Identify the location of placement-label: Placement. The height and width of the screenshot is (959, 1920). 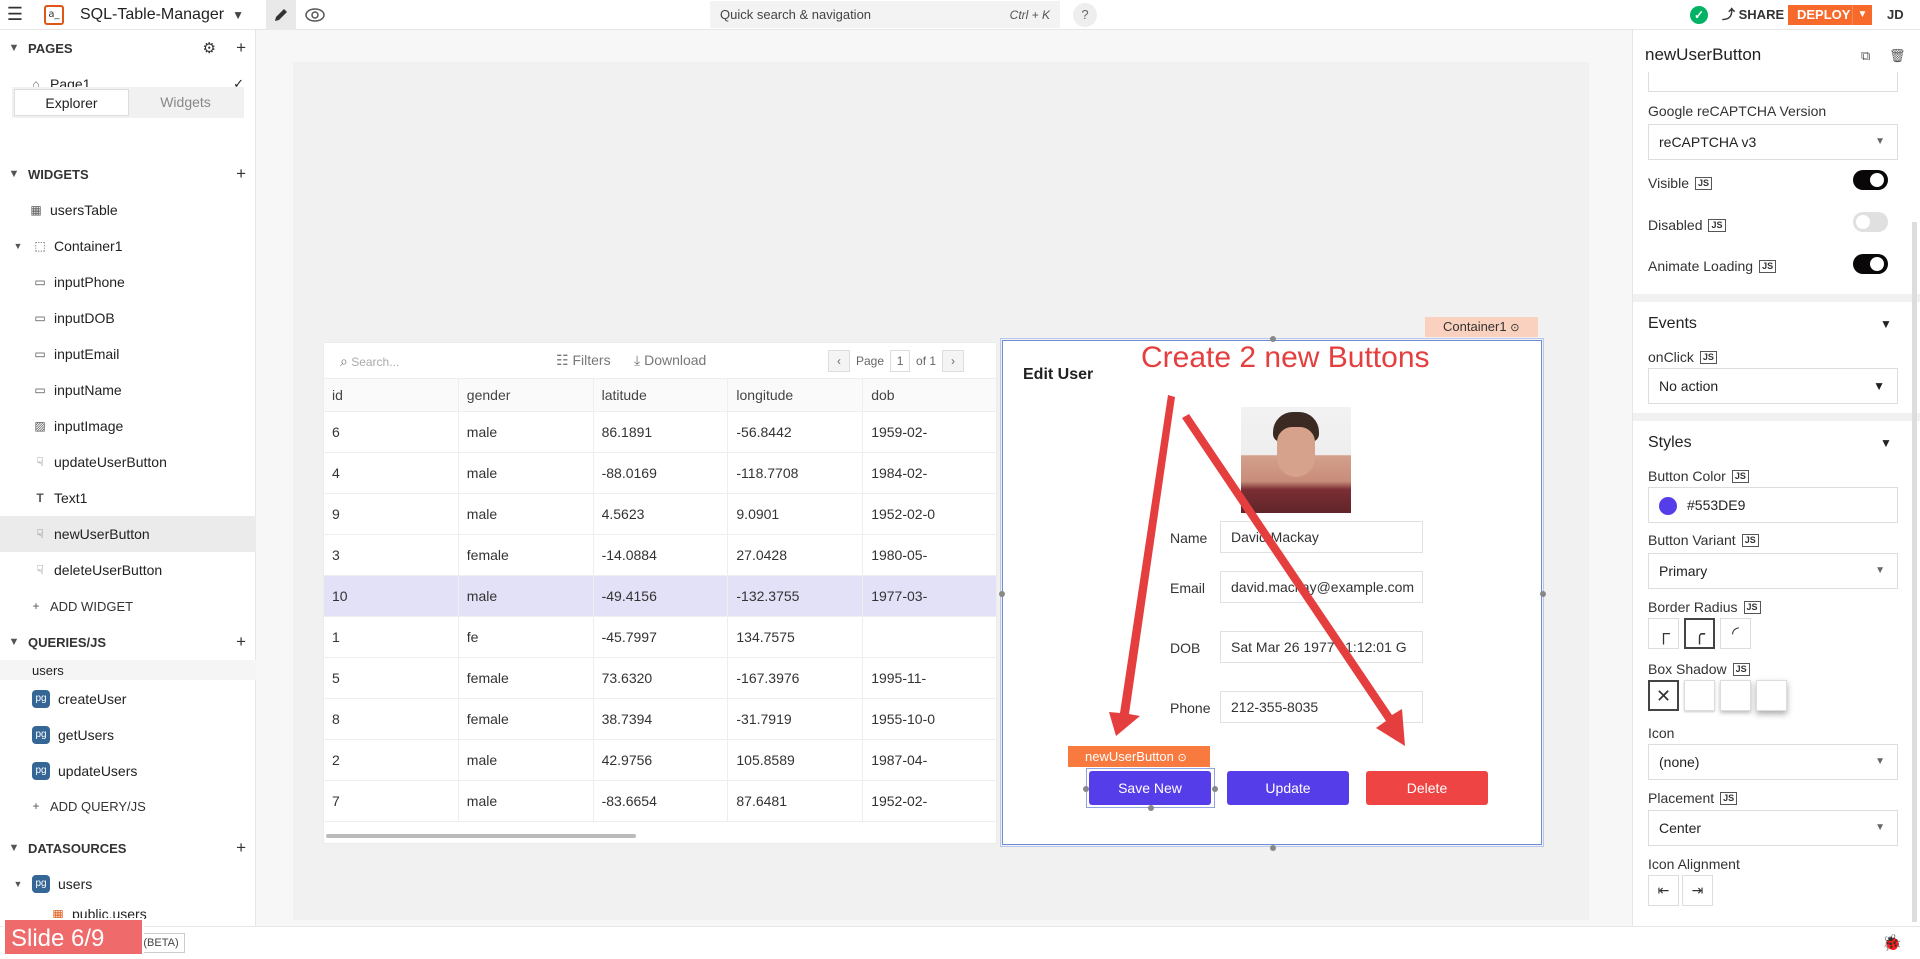
(1681, 798).